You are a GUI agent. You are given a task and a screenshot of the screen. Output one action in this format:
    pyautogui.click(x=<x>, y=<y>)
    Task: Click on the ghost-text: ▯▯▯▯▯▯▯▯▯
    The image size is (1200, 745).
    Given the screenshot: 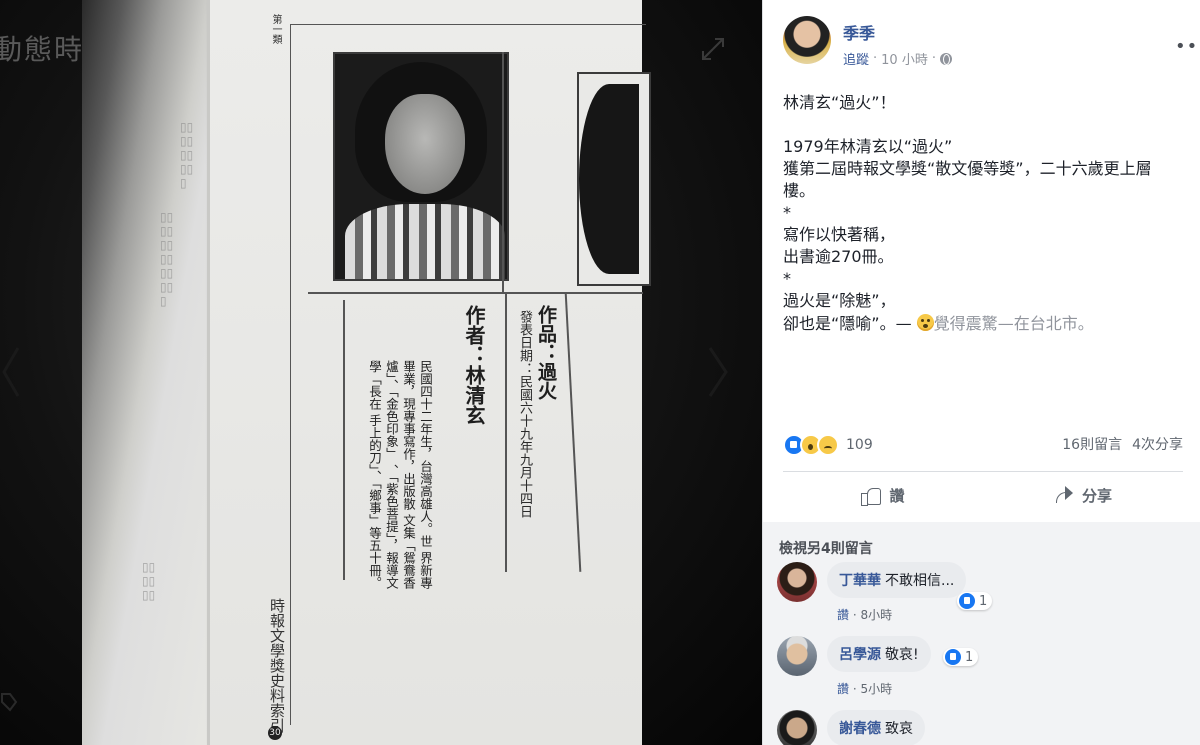 What is the action you would take?
    pyautogui.click(x=187, y=155)
    